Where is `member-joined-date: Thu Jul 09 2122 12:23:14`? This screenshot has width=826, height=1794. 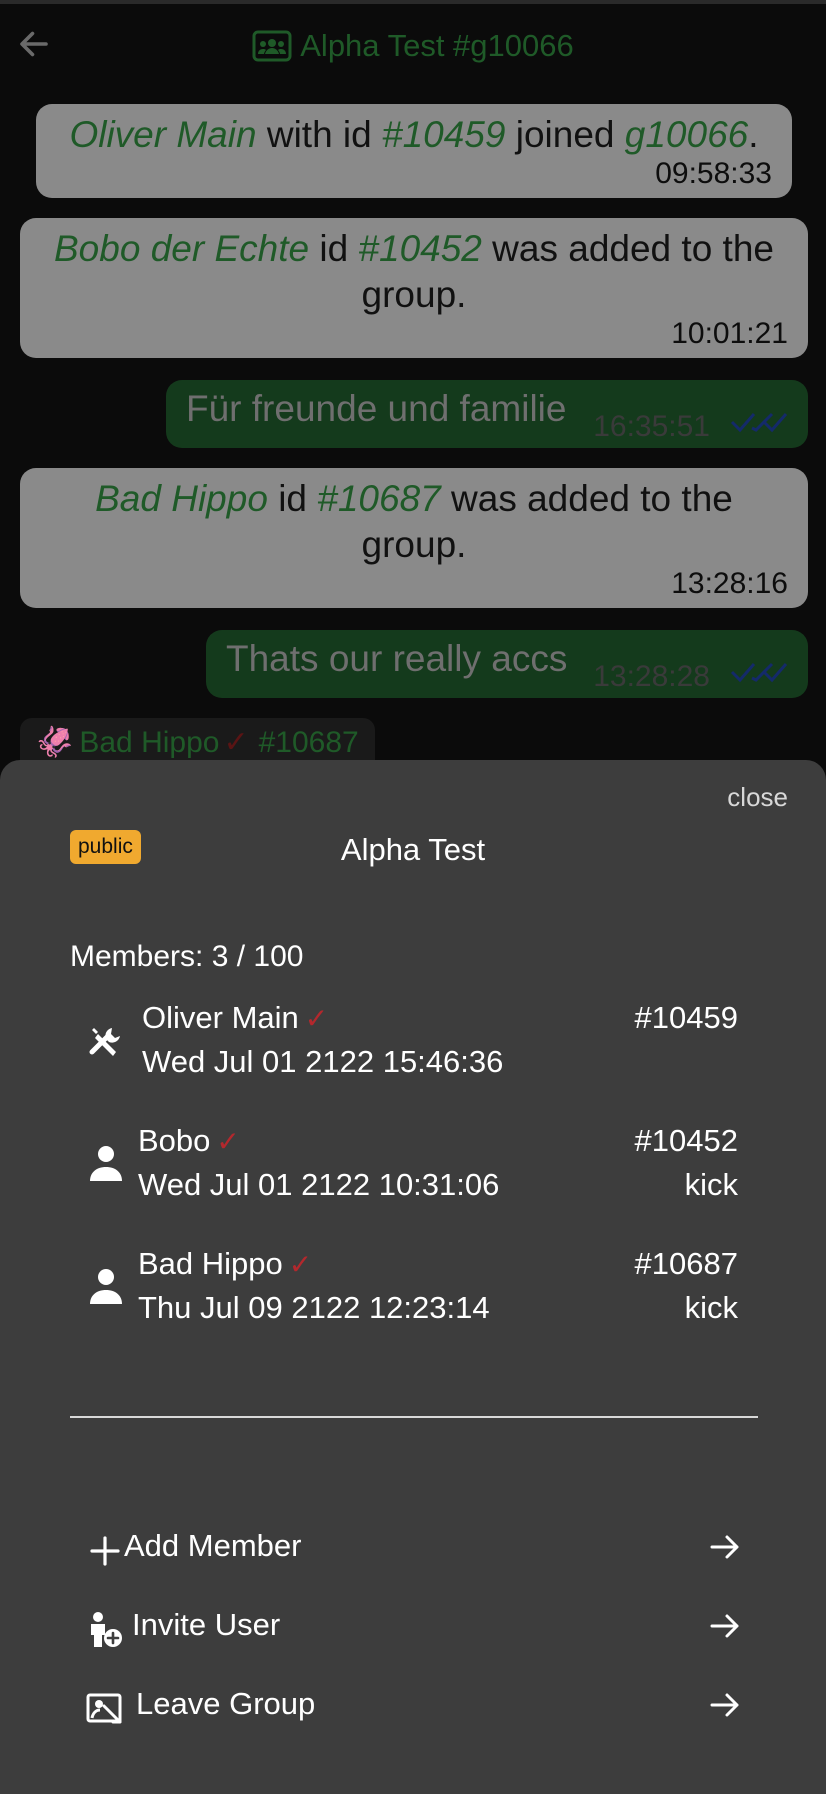
member-joined-date: Thu Jul 09 2122 12:23:14 is located at coordinates (314, 1307).